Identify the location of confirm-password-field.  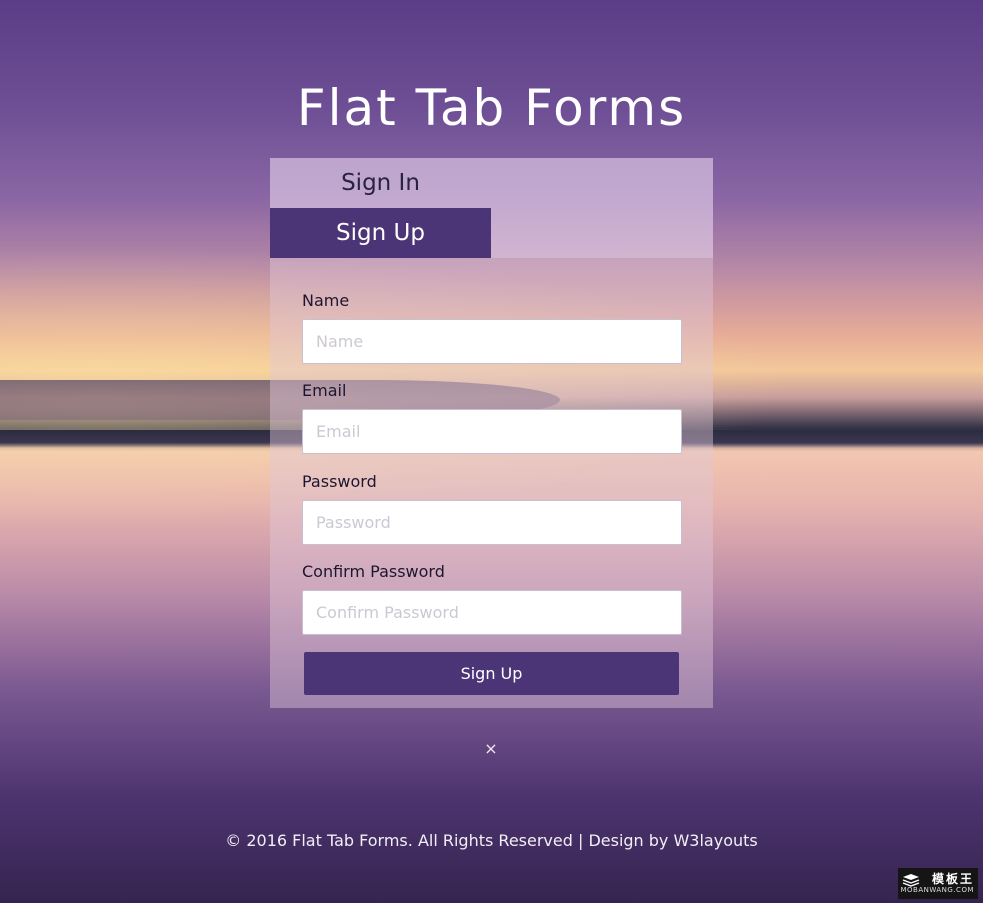
(492, 612).